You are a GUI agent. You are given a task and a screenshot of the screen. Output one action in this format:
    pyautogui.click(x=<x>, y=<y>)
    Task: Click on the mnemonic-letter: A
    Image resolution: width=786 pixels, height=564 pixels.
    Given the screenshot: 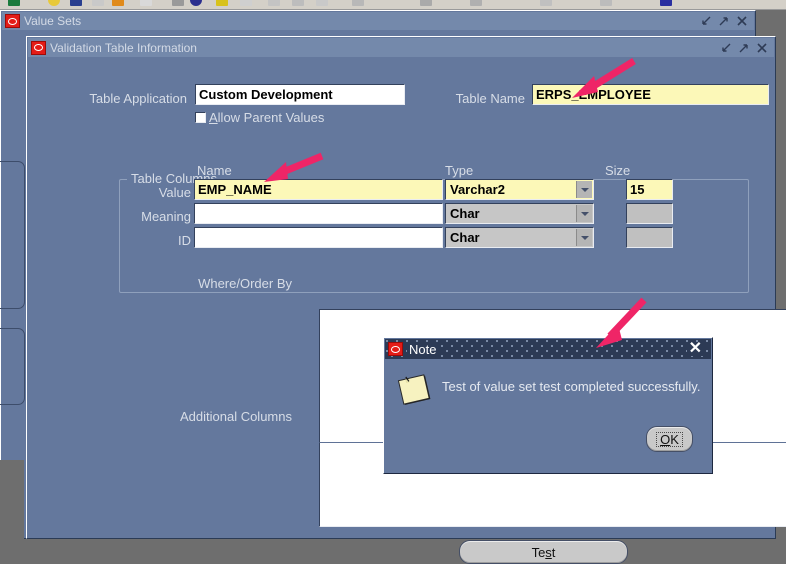 What is the action you would take?
    pyautogui.click(x=213, y=117)
    